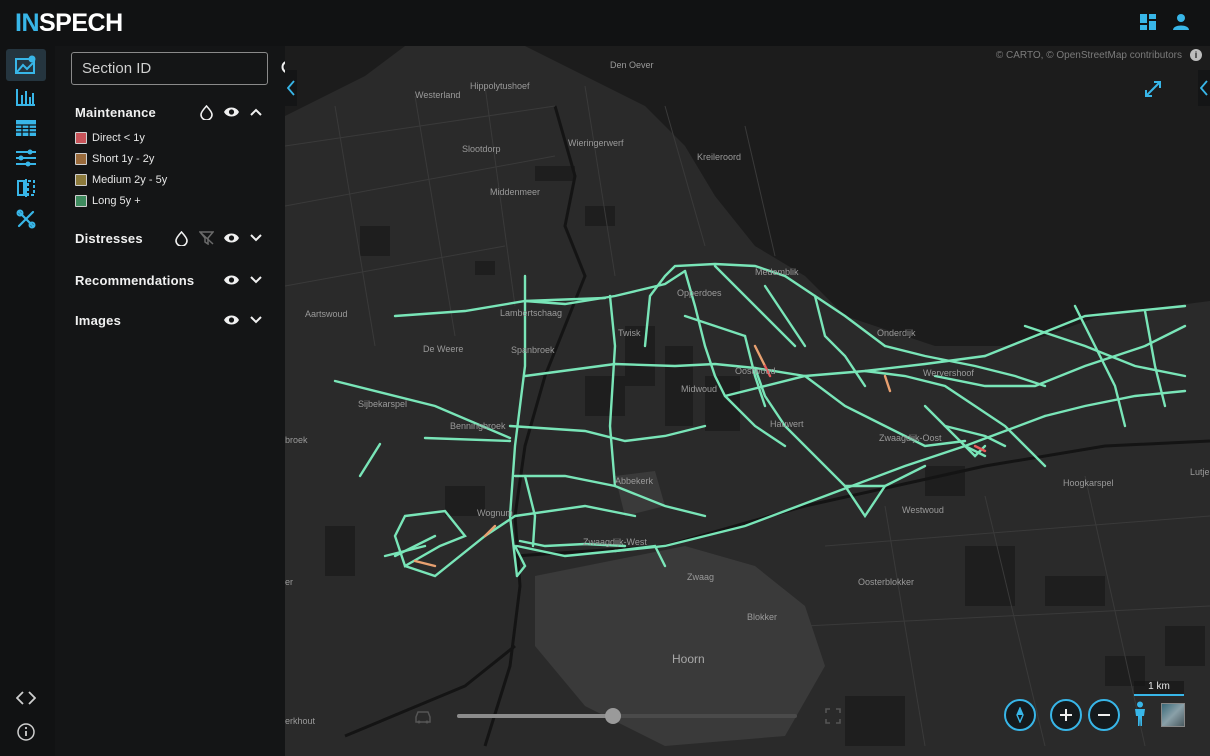 This screenshot has height=756, width=1210. Describe the element at coordinates (896, 333) in the screenshot. I see `place-label: Onderdijk` at that location.